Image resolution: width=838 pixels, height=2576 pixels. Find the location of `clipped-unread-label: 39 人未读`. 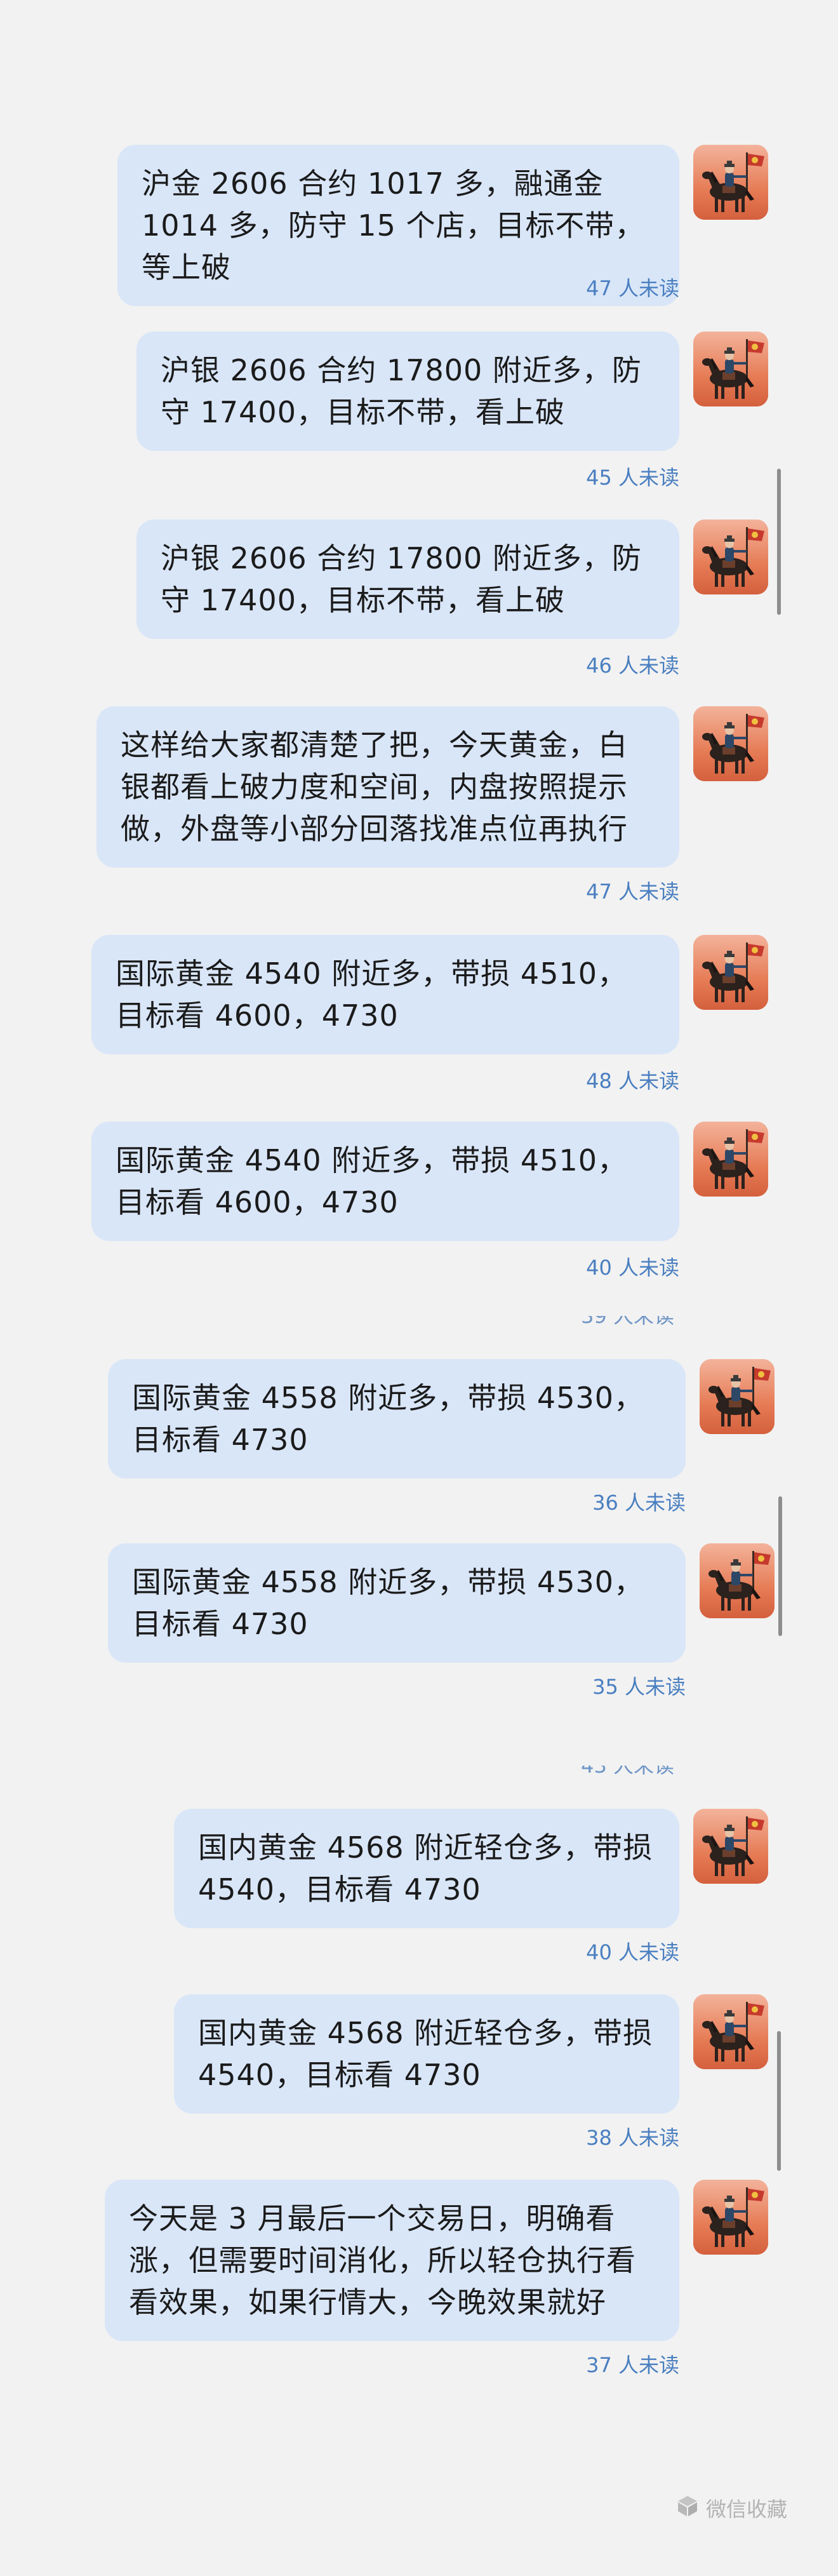

clipped-unread-label: 39 人未读 is located at coordinates (628, 1321).